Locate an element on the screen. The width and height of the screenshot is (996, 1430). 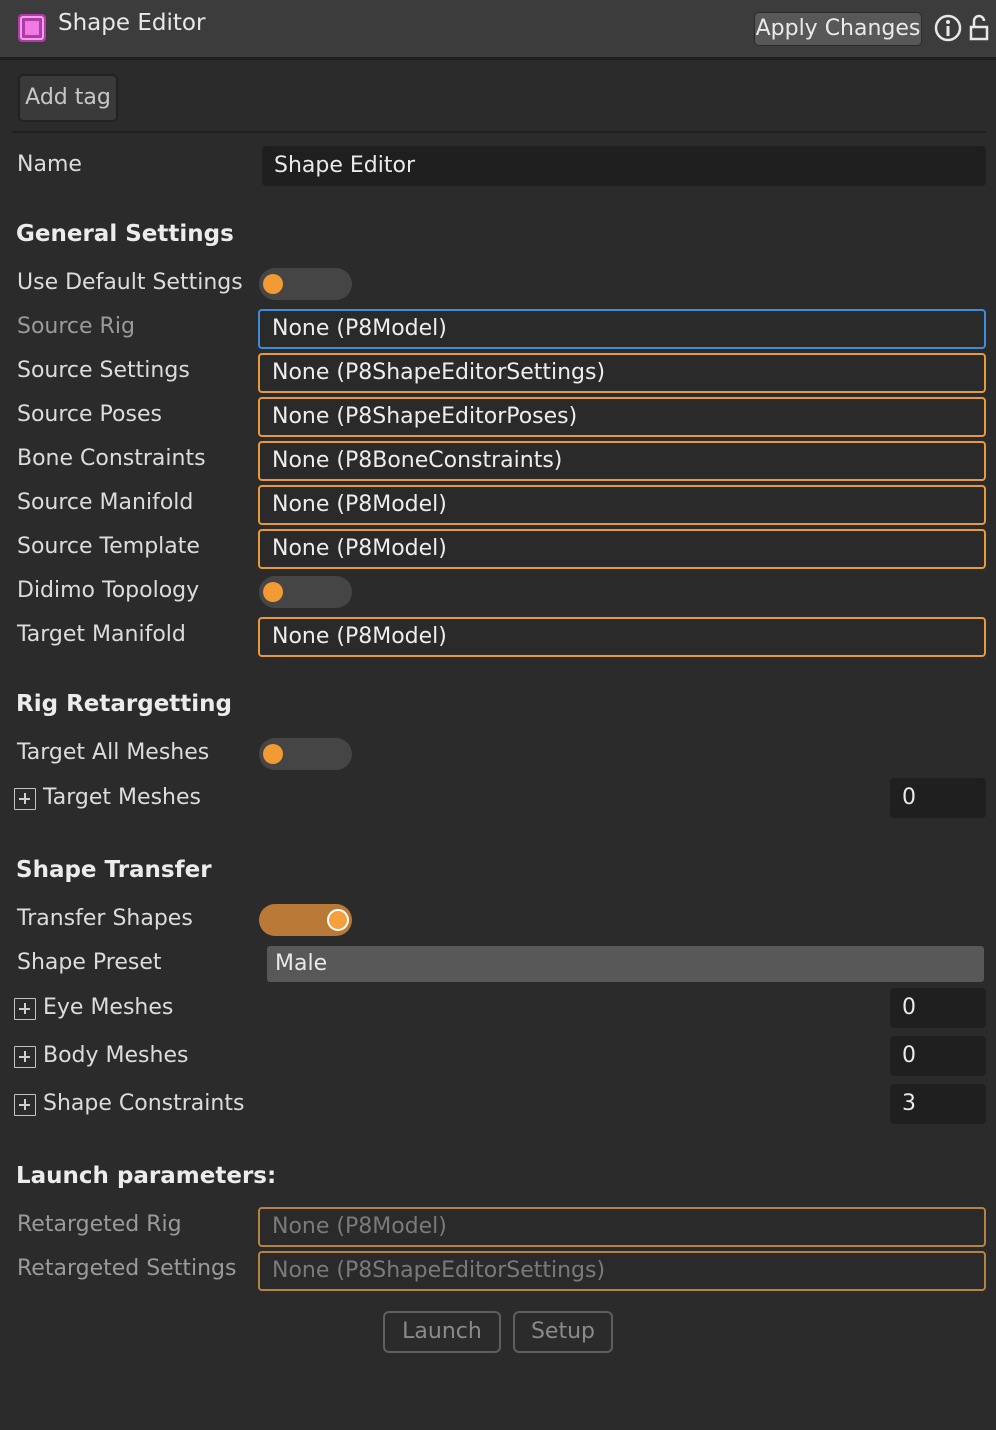
name-input: Shape Editor is located at coordinates (624, 166).